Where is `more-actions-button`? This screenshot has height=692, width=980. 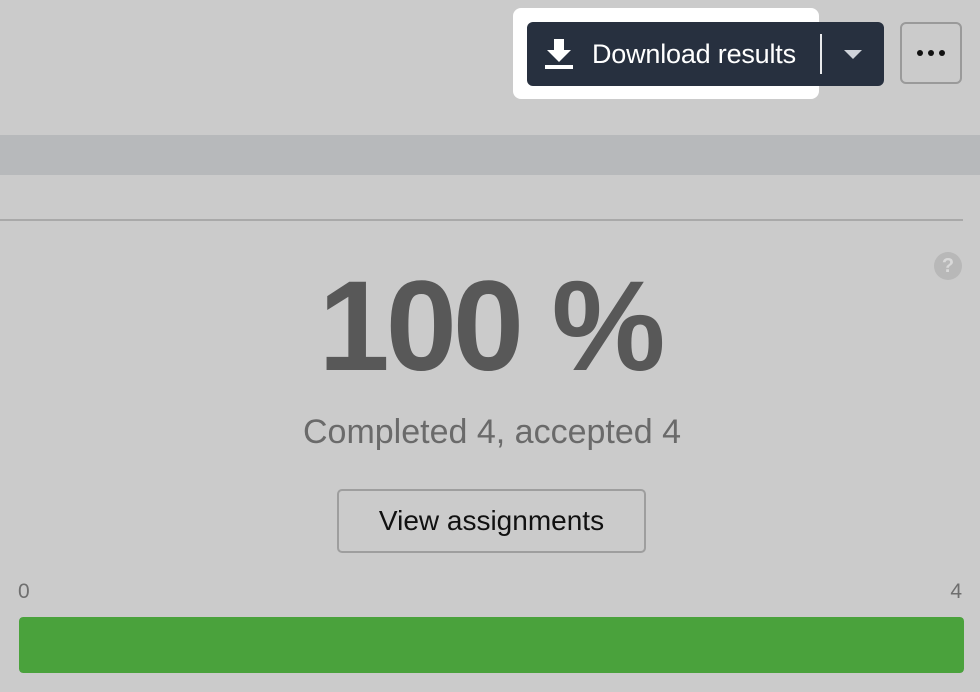 more-actions-button is located at coordinates (931, 53).